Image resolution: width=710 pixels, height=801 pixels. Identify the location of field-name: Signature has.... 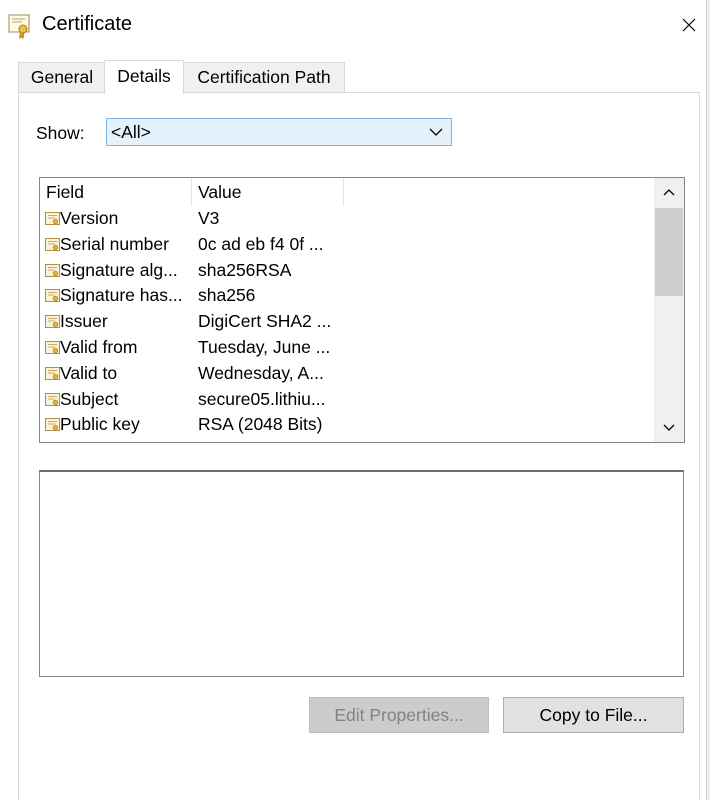
(121, 295).